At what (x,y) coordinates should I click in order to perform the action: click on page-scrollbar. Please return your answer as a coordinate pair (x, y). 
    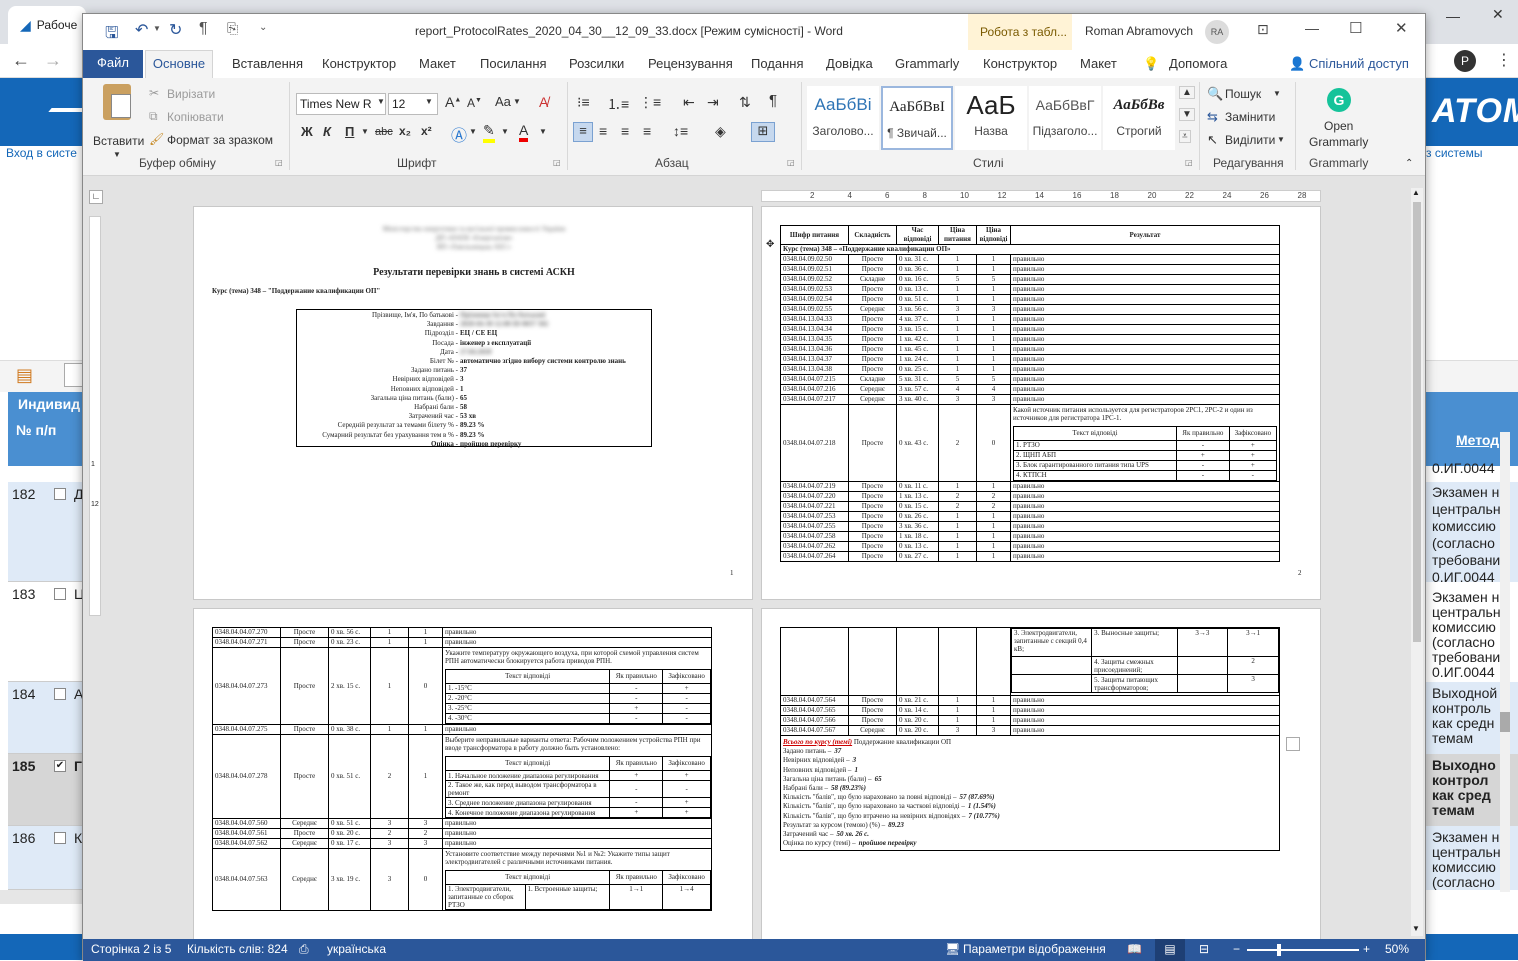
    Looking at the image, I should click on (1505, 662).